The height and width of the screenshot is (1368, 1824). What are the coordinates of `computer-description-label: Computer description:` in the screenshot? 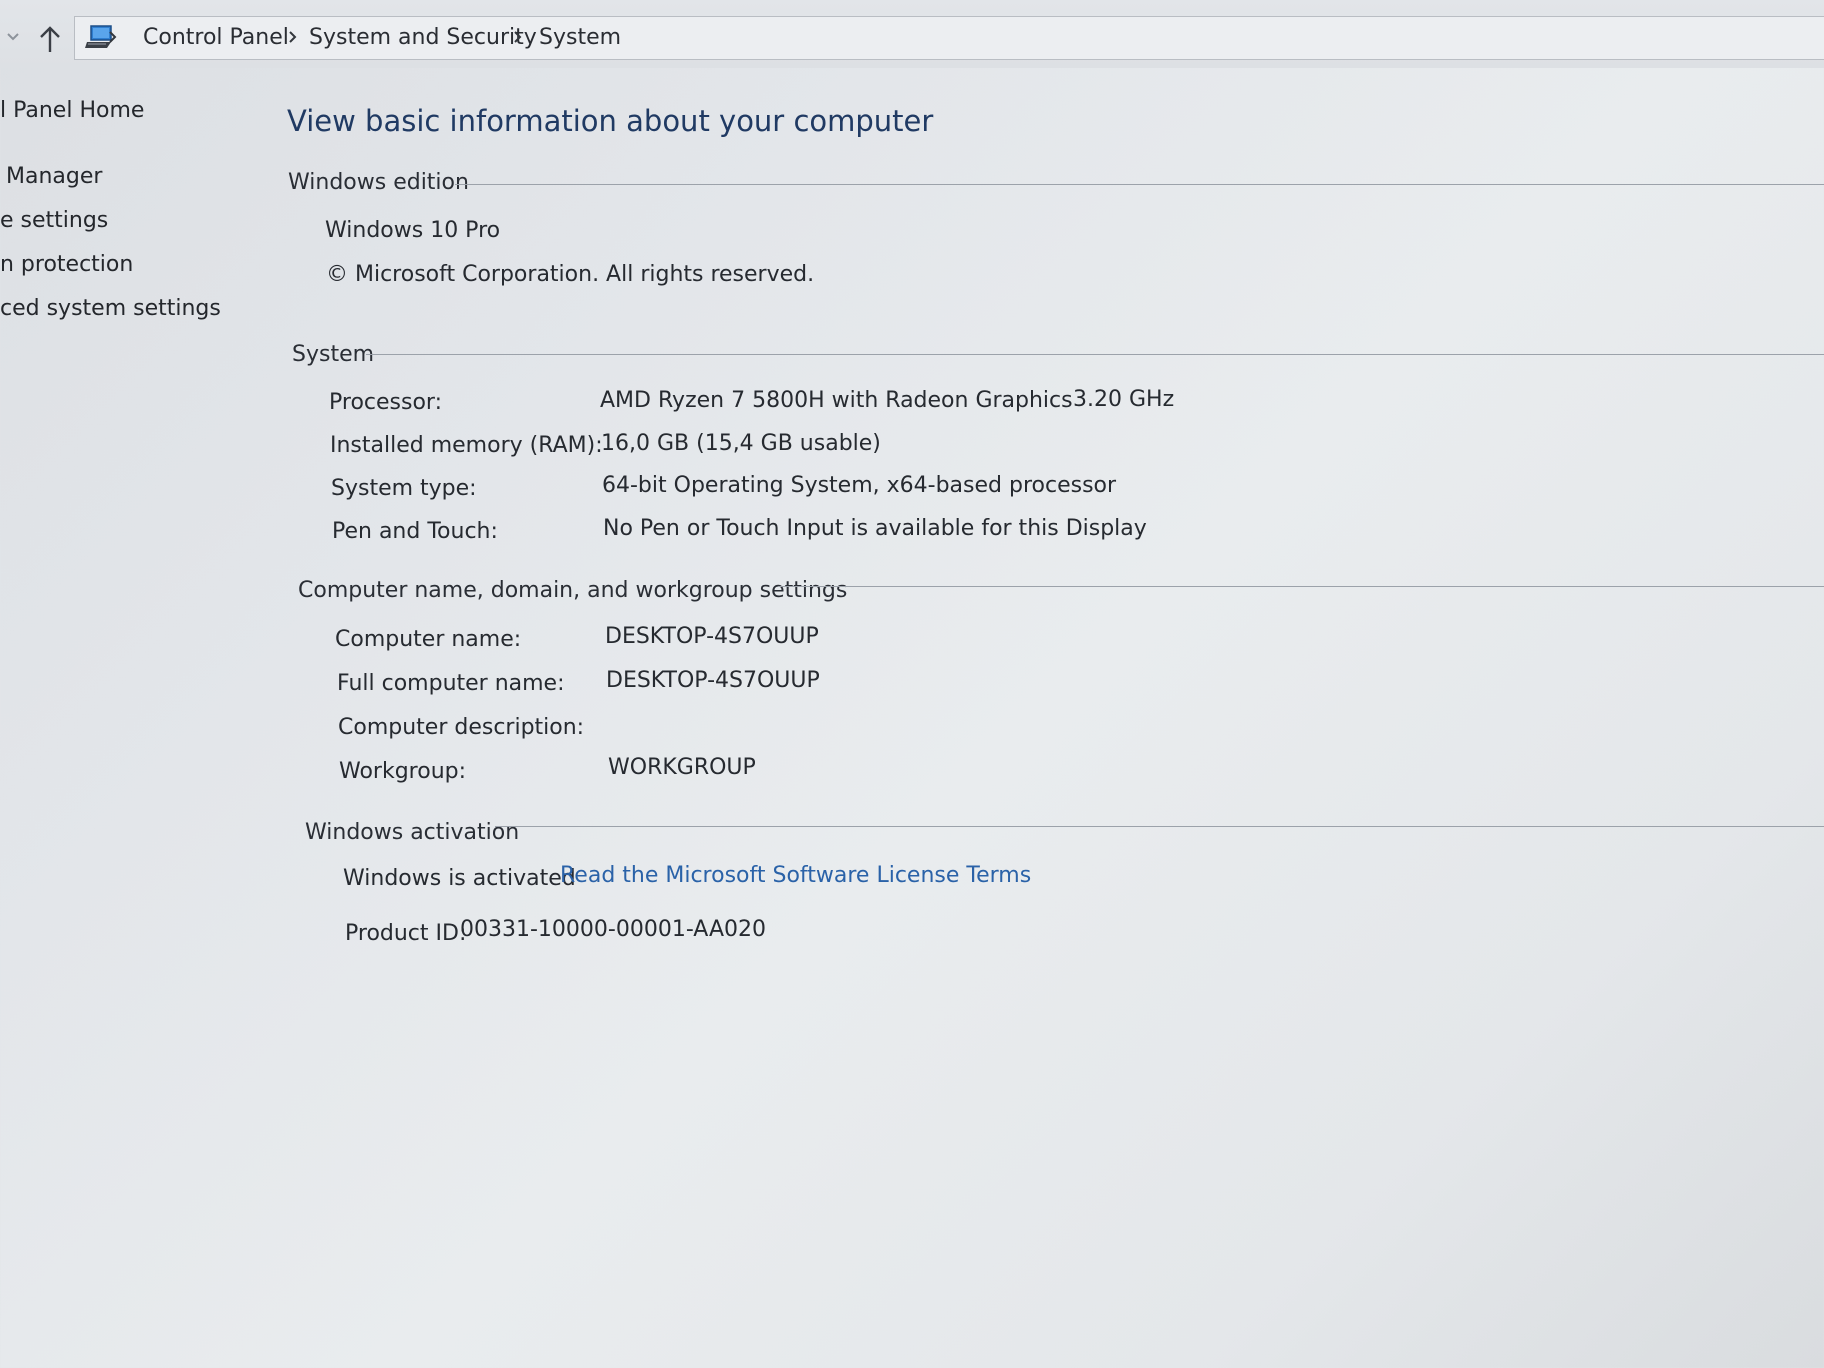 It's located at (461, 727).